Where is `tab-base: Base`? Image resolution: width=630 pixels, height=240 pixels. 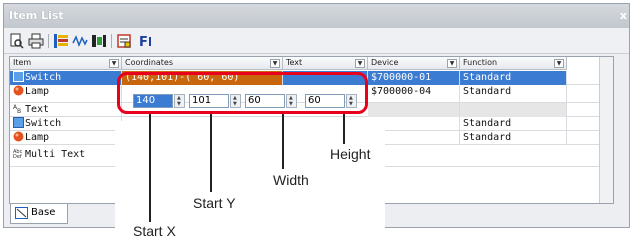
tab-base: Base is located at coordinates (39, 214).